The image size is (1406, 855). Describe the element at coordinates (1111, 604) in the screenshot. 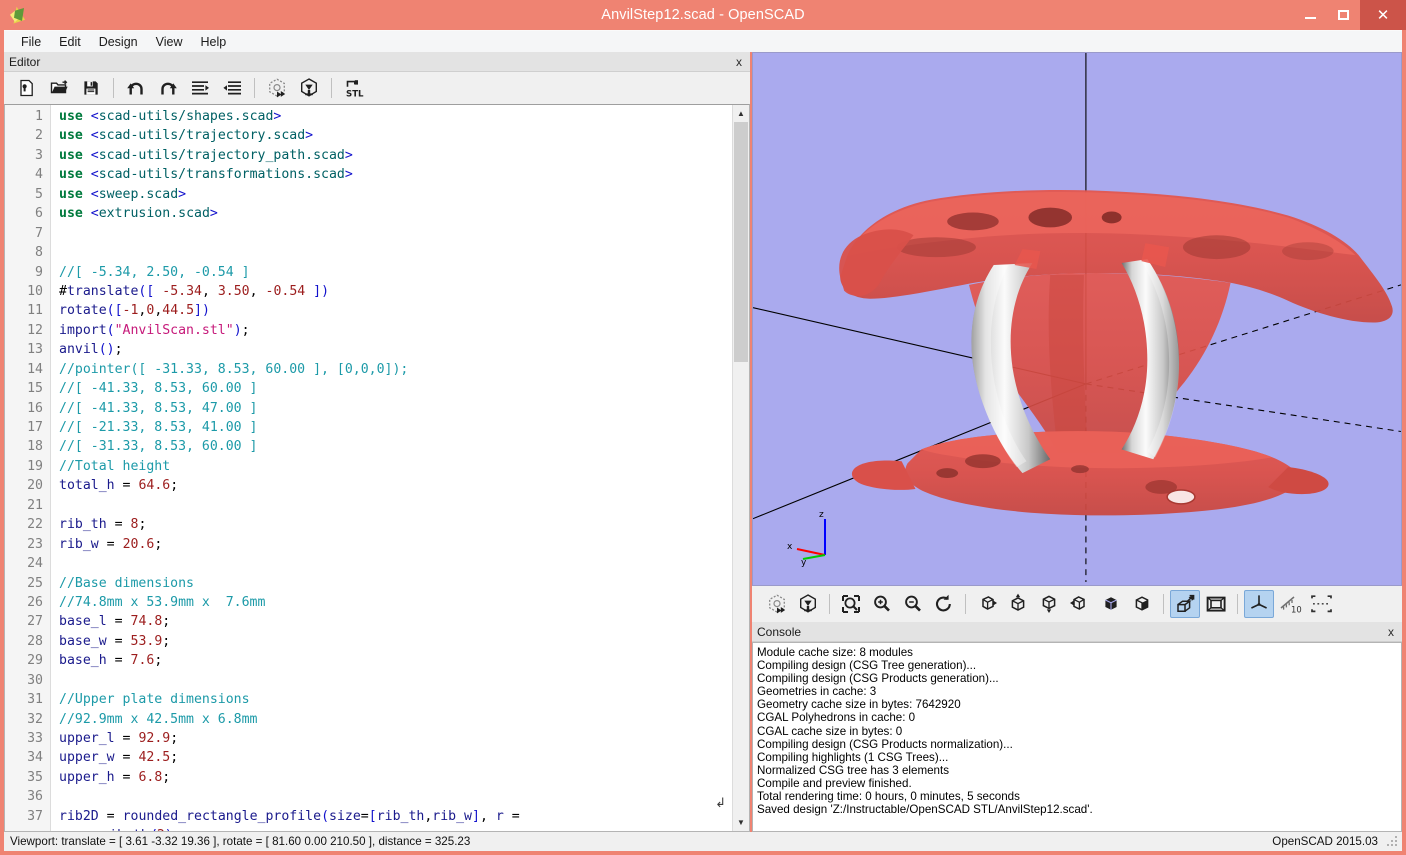

I see `view-front-button` at that location.